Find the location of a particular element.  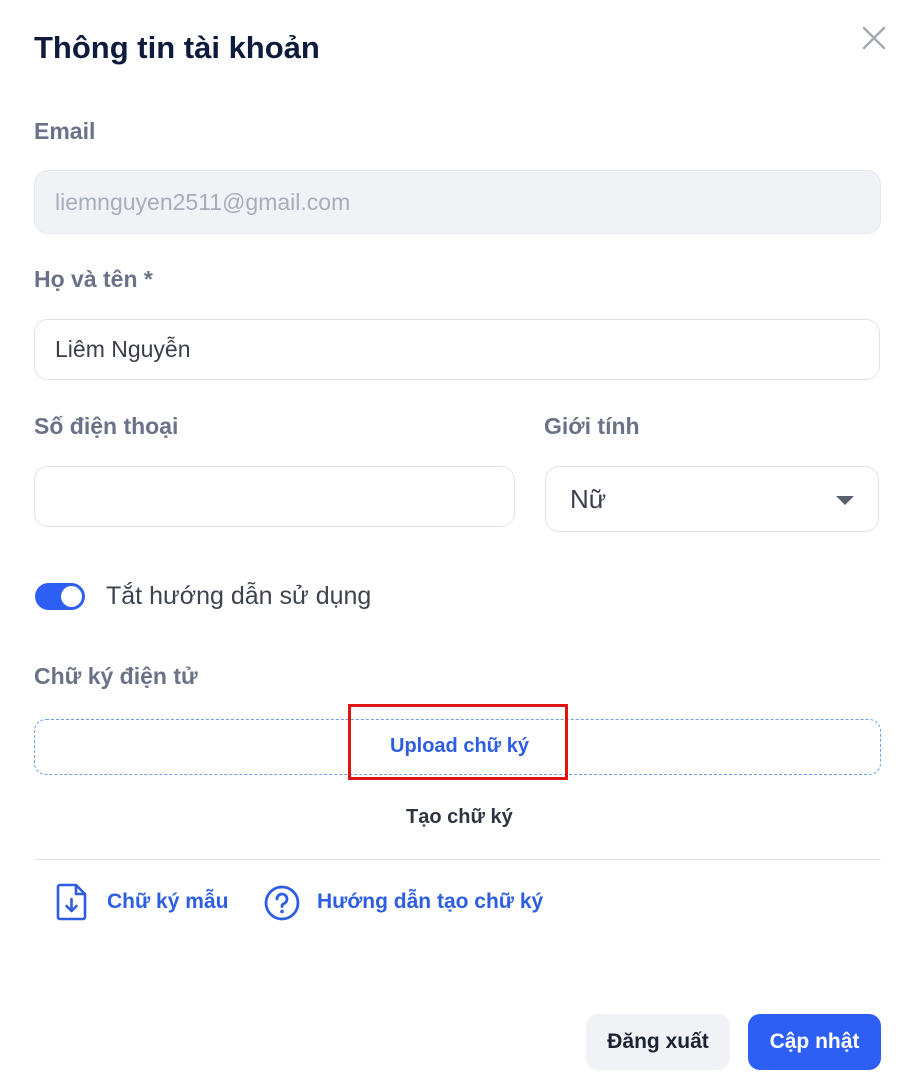

gender-value: Nữ is located at coordinates (588, 498).